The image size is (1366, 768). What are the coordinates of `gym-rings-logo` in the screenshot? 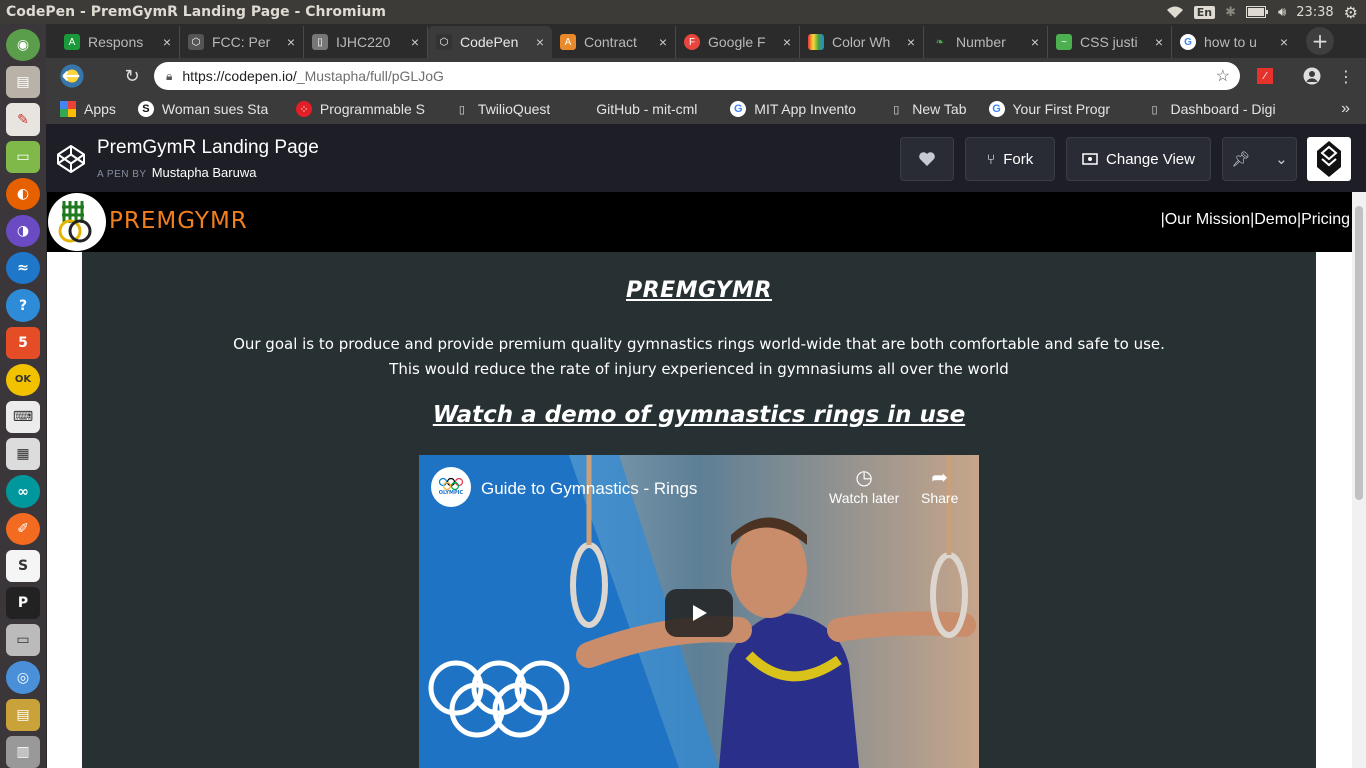 It's located at (77, 222).